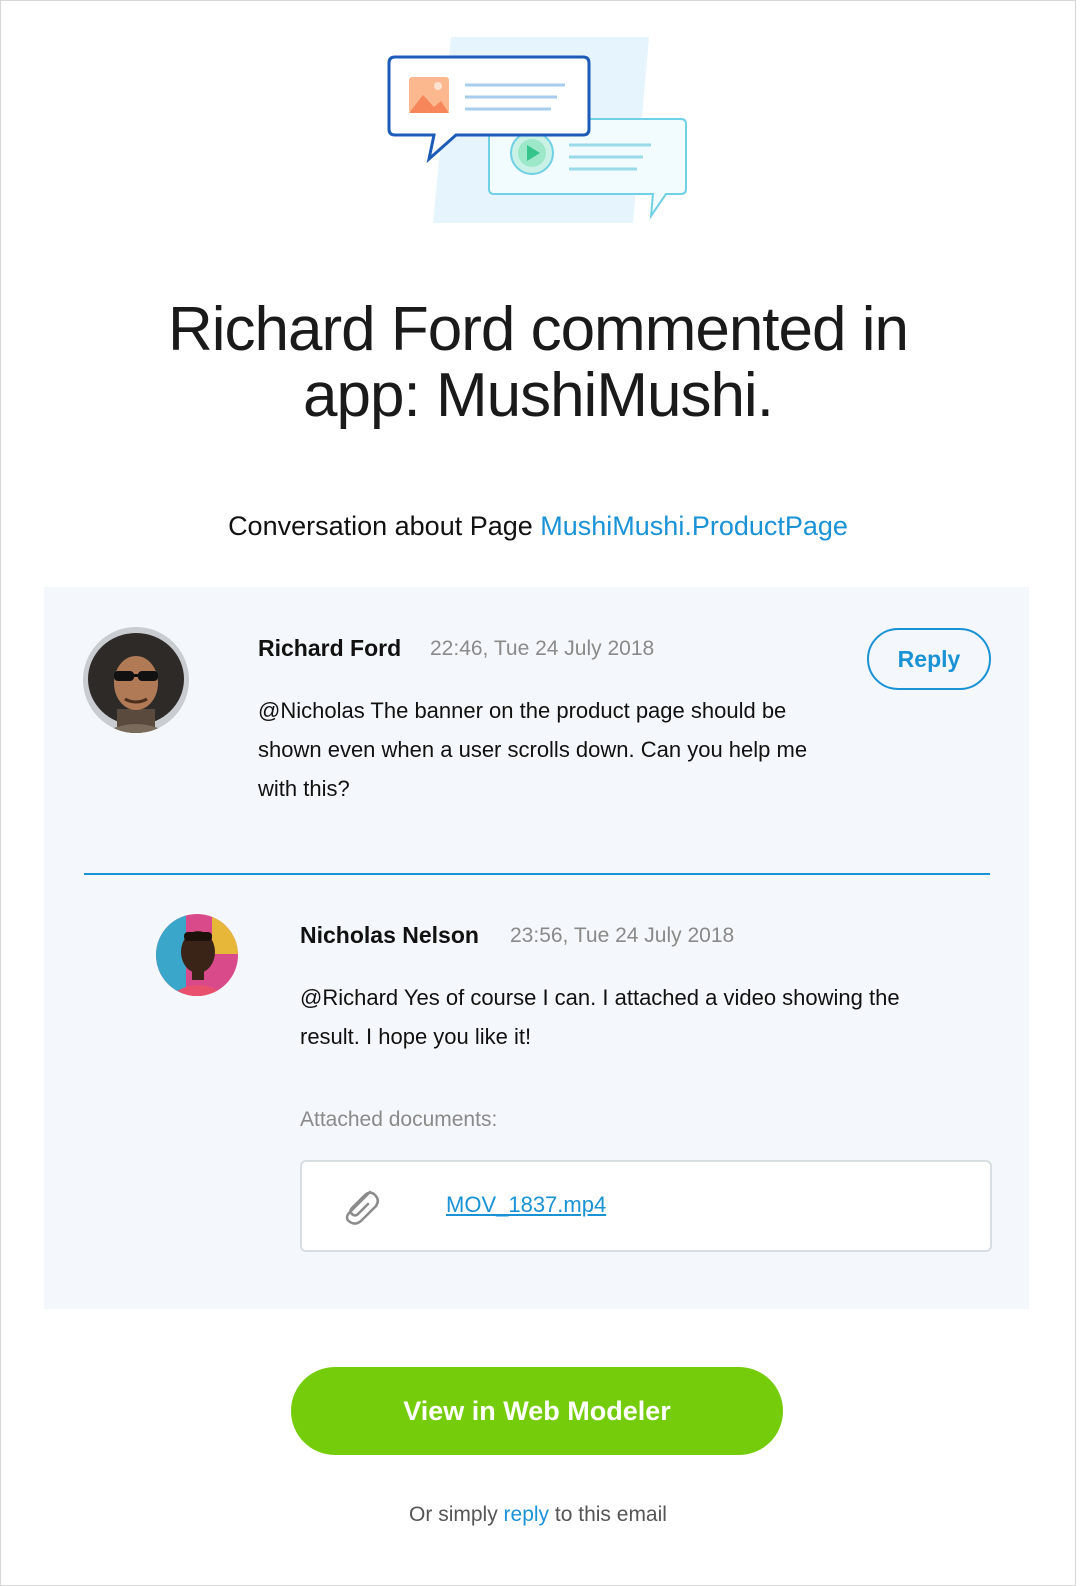  I want to click on reply-link: reply, so click(527, 1514).